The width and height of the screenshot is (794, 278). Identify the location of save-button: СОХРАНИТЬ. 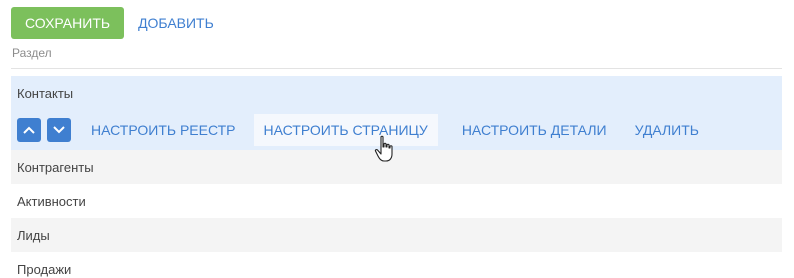
(68, 23).